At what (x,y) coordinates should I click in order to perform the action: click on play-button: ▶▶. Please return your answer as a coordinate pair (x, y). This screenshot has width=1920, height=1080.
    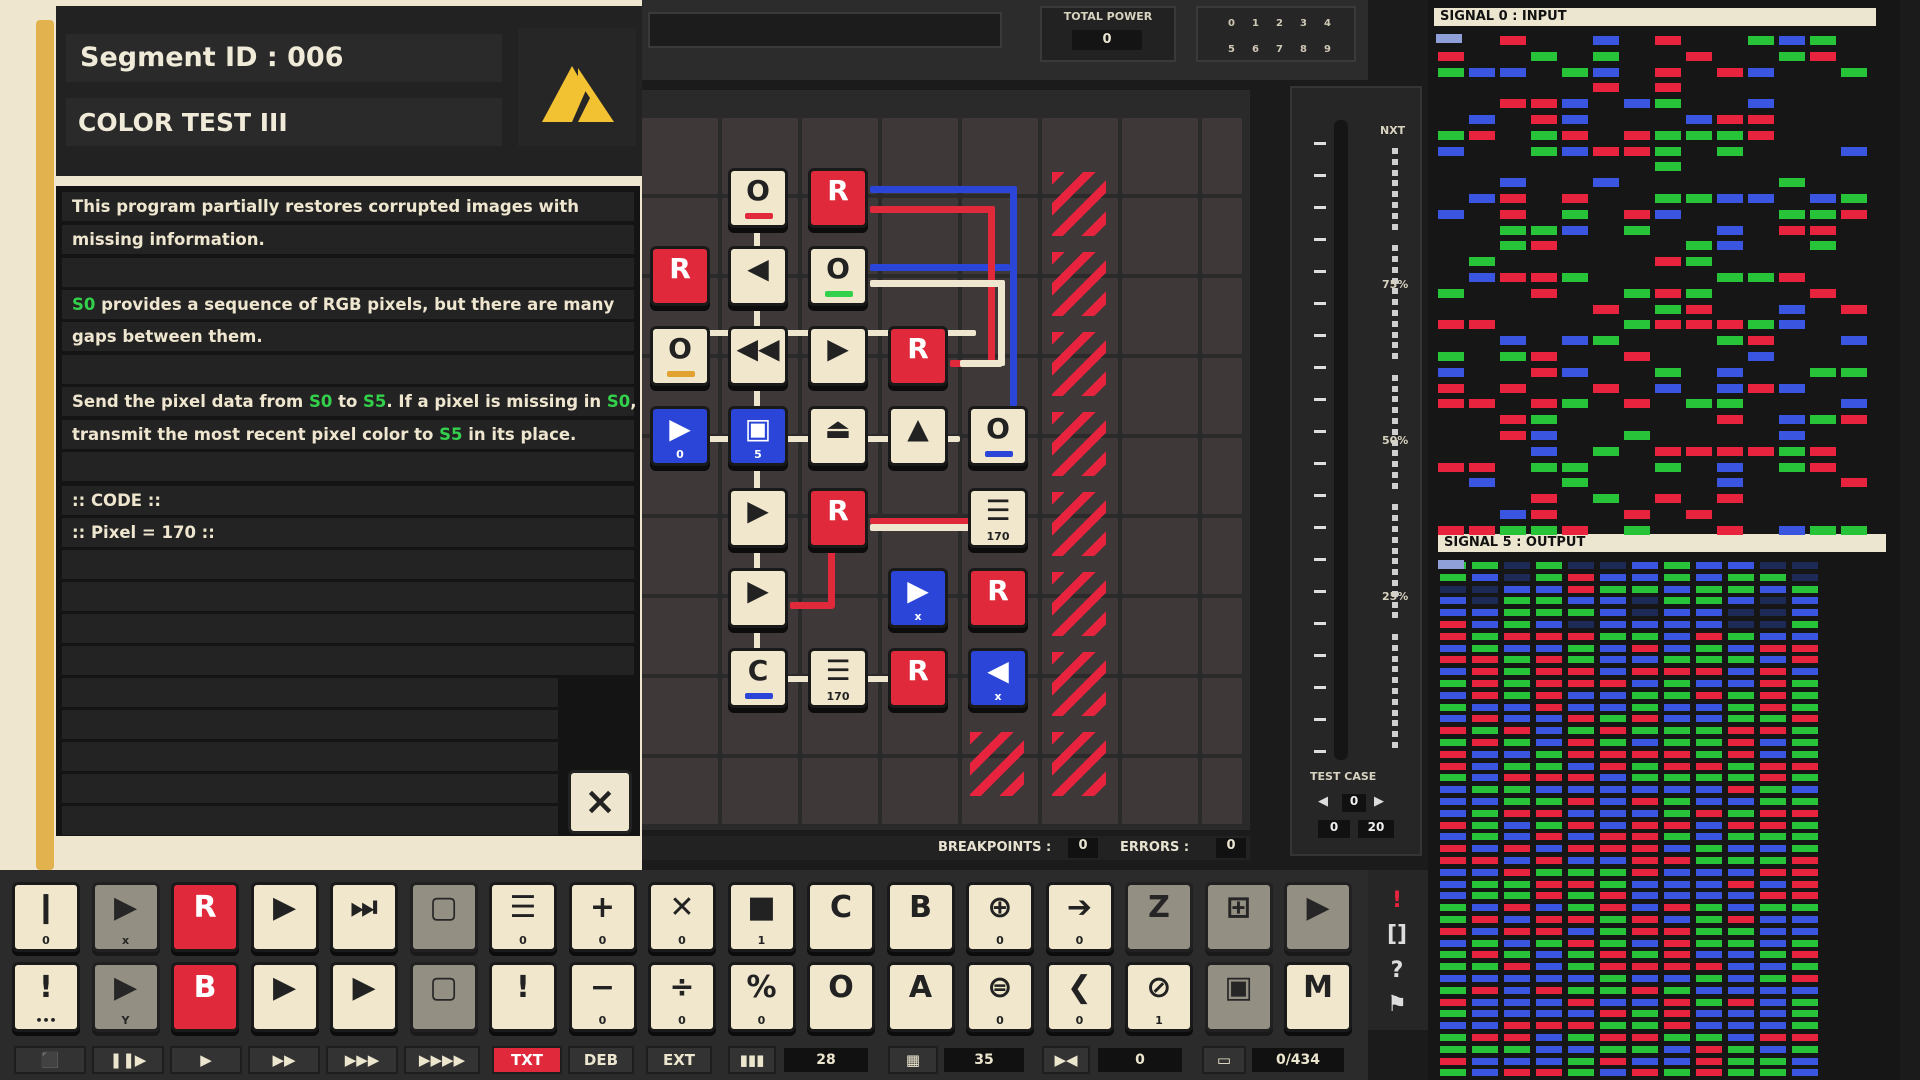
    Looking at the image, I should click on (284, 1060).